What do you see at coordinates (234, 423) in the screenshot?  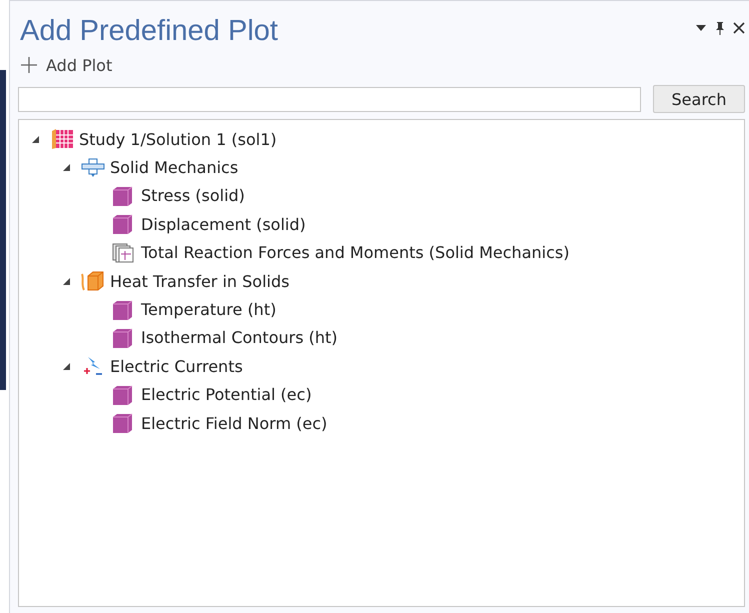 I see `tree-item: Electric Field Norm (ec)` at bounding box center [234, 423].